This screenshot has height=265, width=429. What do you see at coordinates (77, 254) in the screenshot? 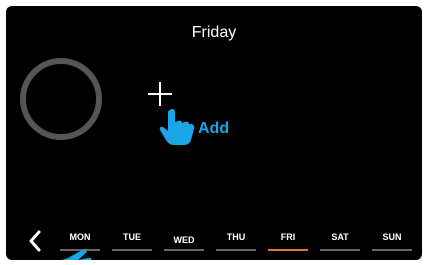
I see `swipe-hand-icon` at bounding box center [77, 254].